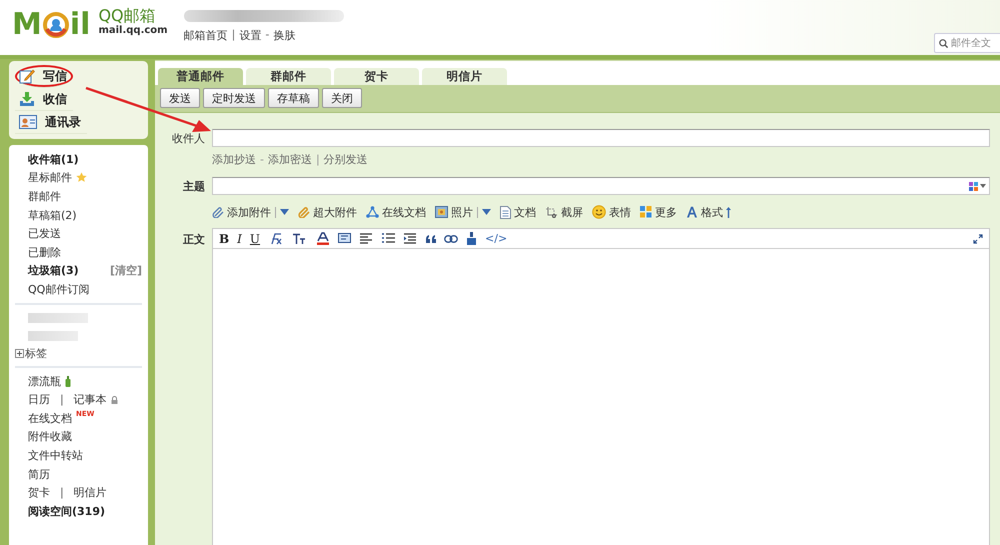  Describe the element at coordinates (39, 400) in the screenshot. I see `tool-link: 日历` at that location.